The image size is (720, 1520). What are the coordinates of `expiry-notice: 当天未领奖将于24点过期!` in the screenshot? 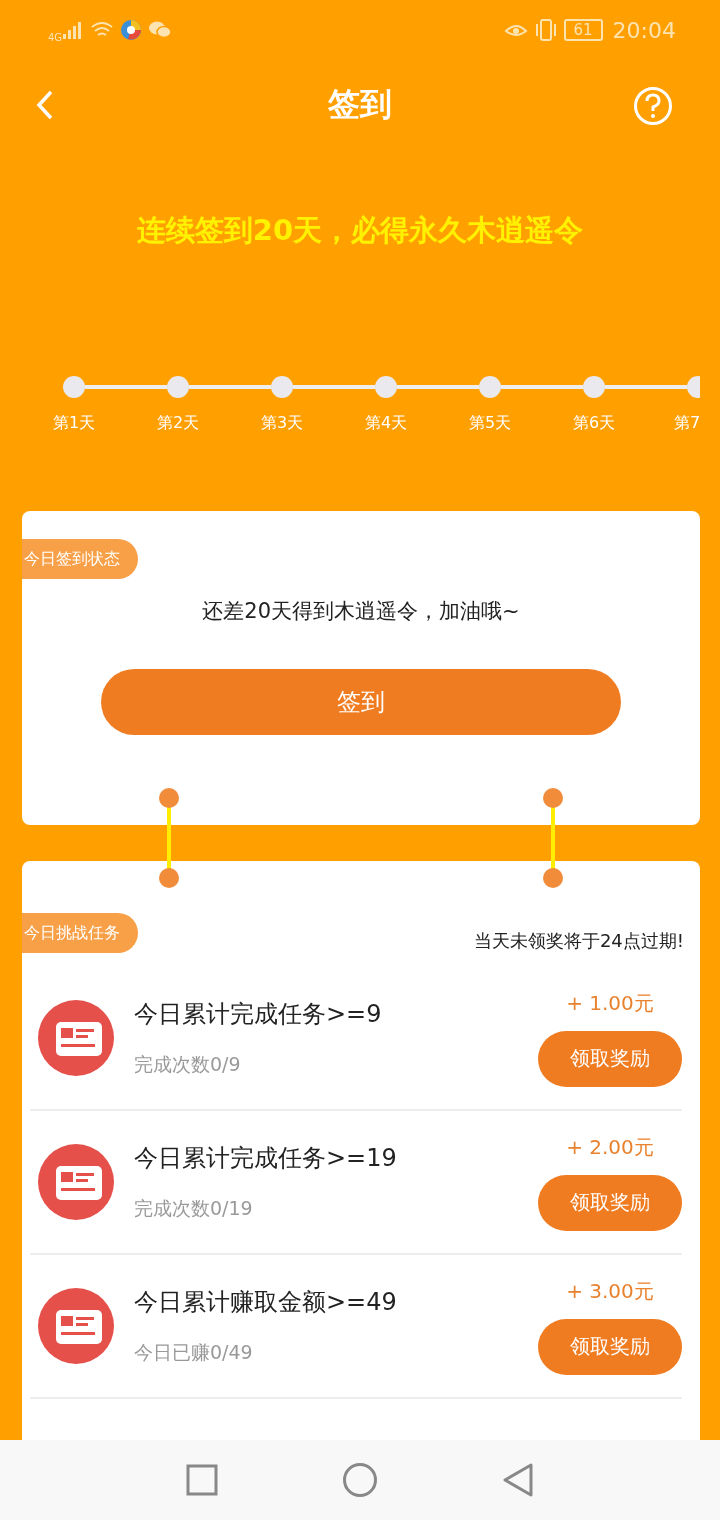 It's located at (578, 941).